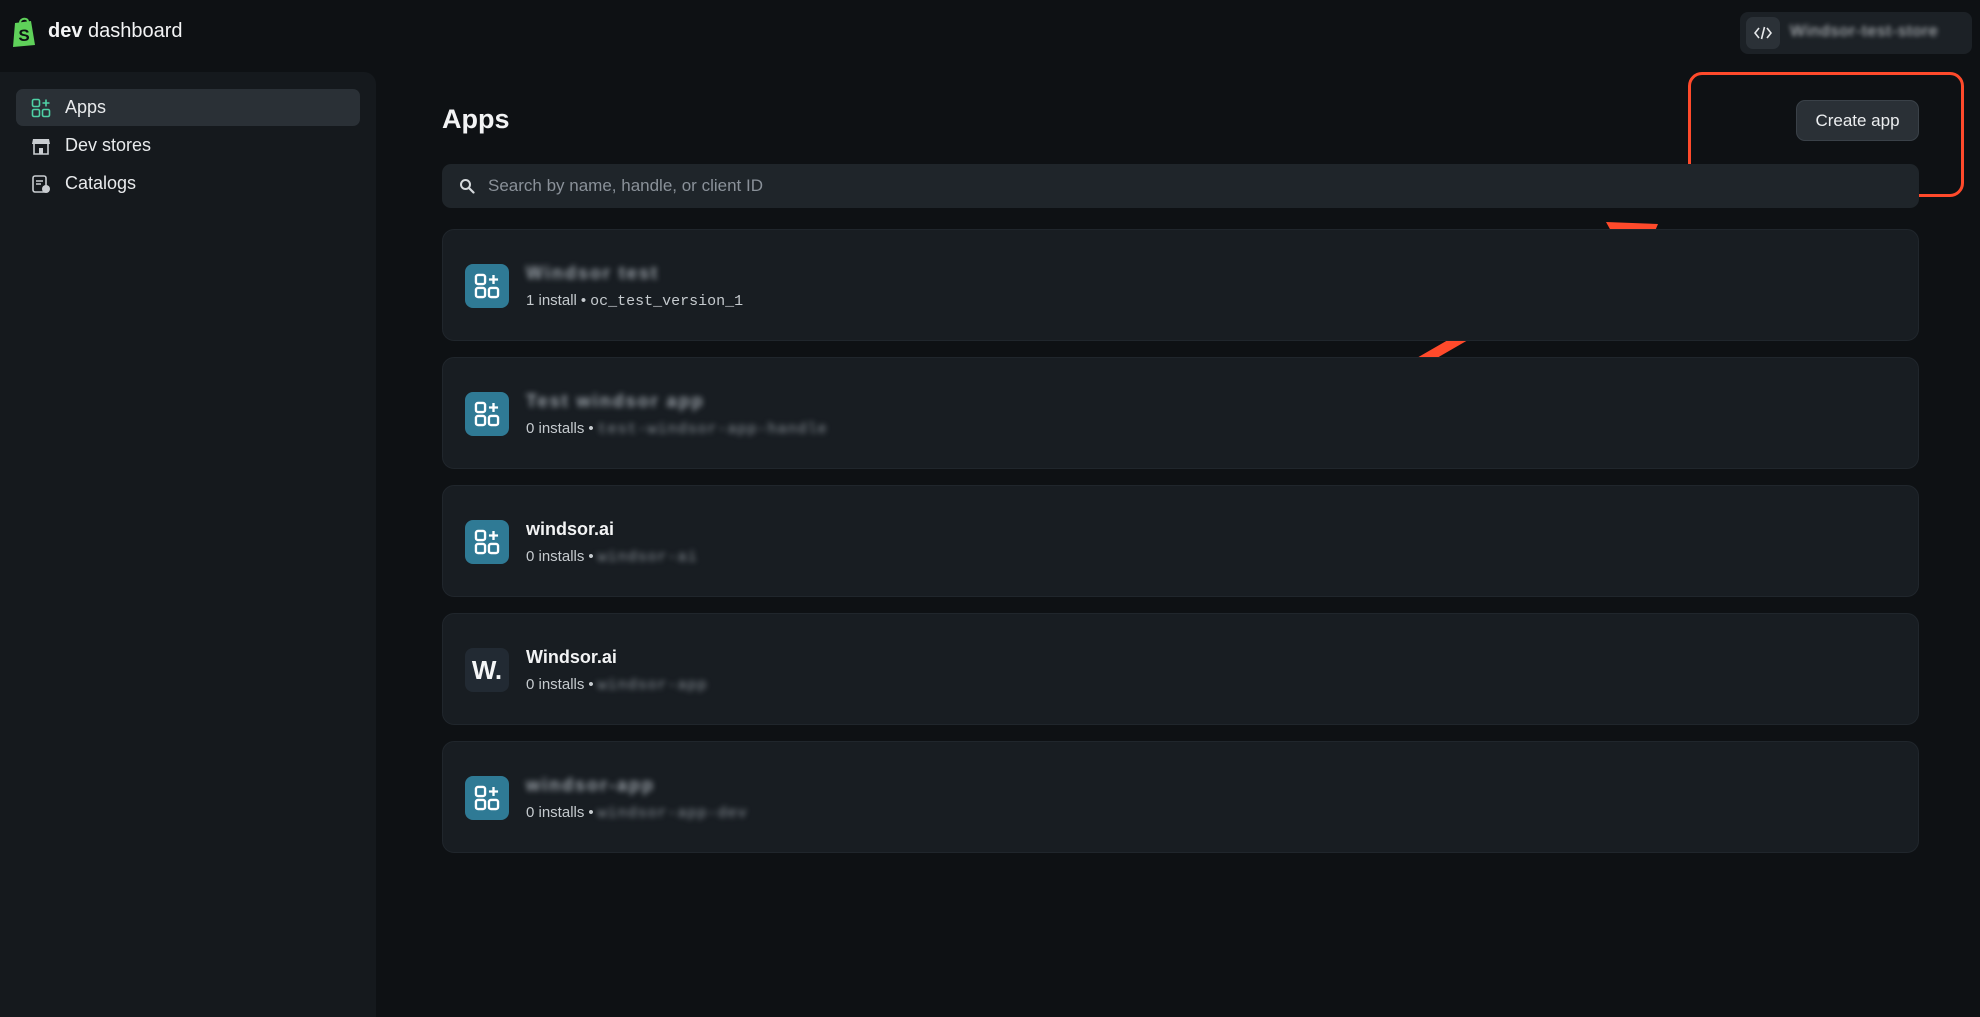  What do you see at coordinates (188, 183) in the screenshot?
I see `sidebar-item-catalogs: Catalogs` at bounding box center [188, 183].